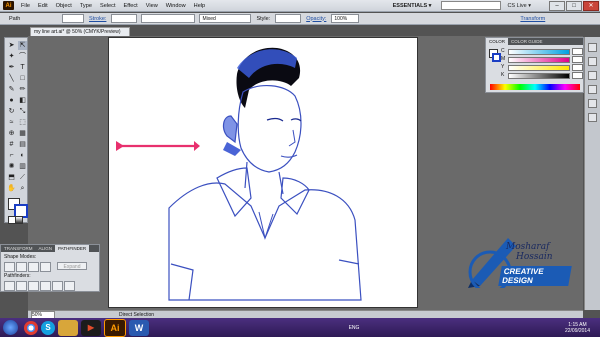 Image resolution: width=600 pixels, height=337 pixels. I want to click on channel-k-slider, so click(539, 76).